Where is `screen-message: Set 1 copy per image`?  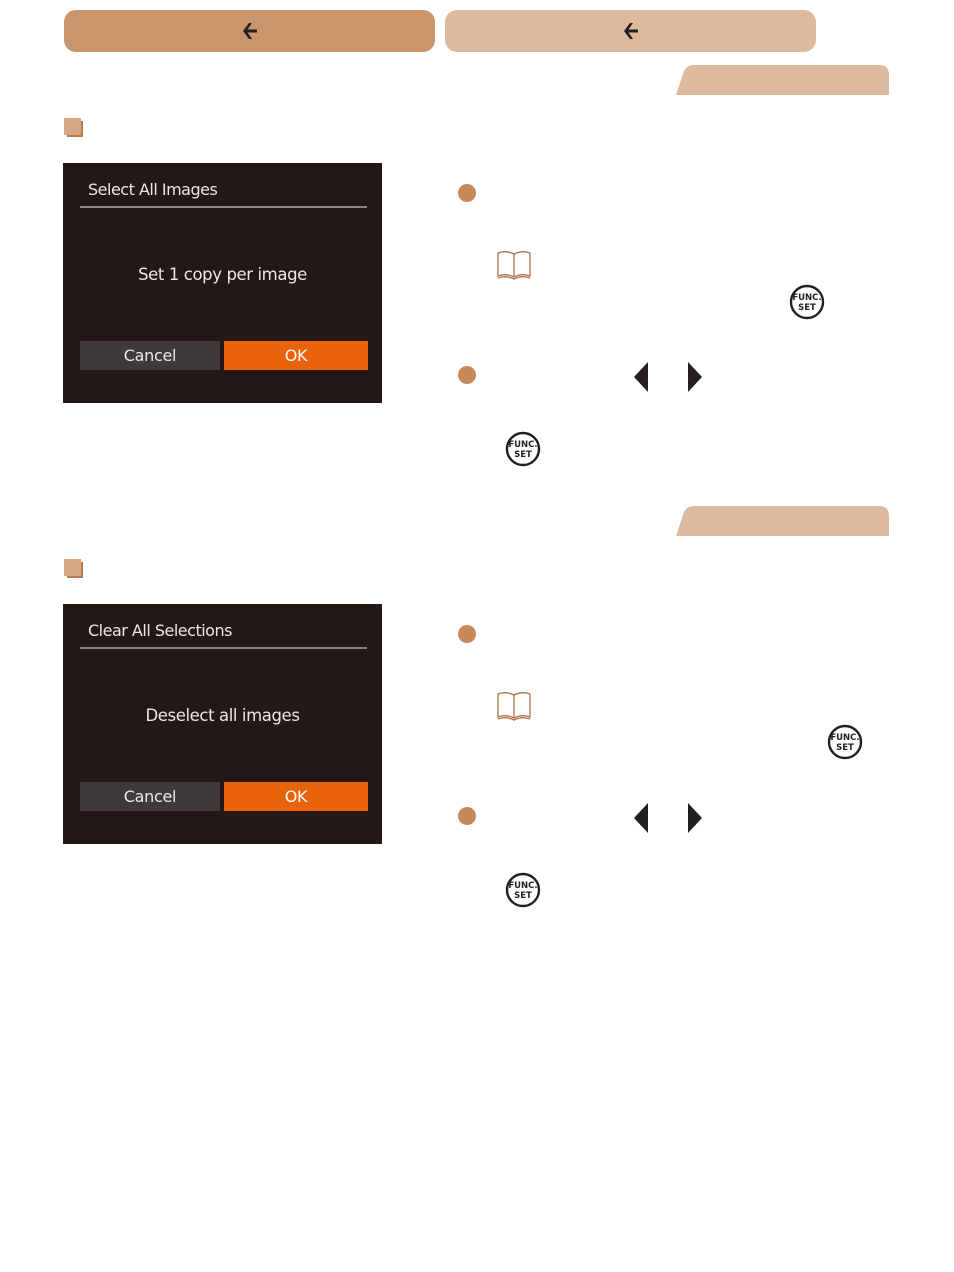 screen-message: Set 1 copy per image is located at coordinates (222, 274).